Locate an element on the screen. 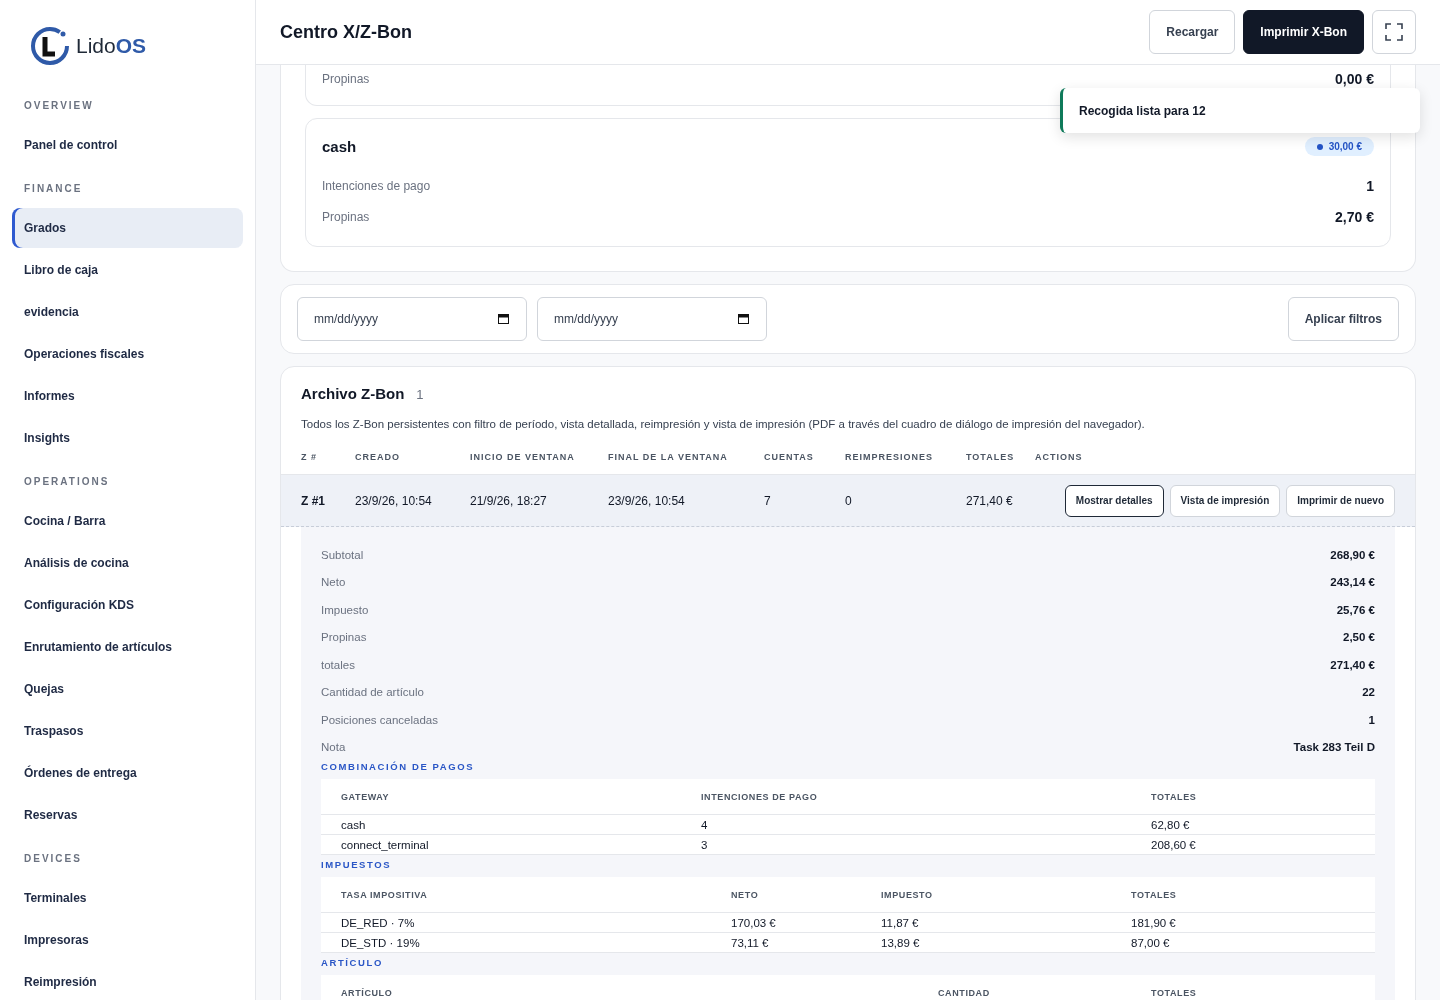 This screenshot has height=1000, width=1440. detail-value: 22 is located at coordinates (1368, 692).